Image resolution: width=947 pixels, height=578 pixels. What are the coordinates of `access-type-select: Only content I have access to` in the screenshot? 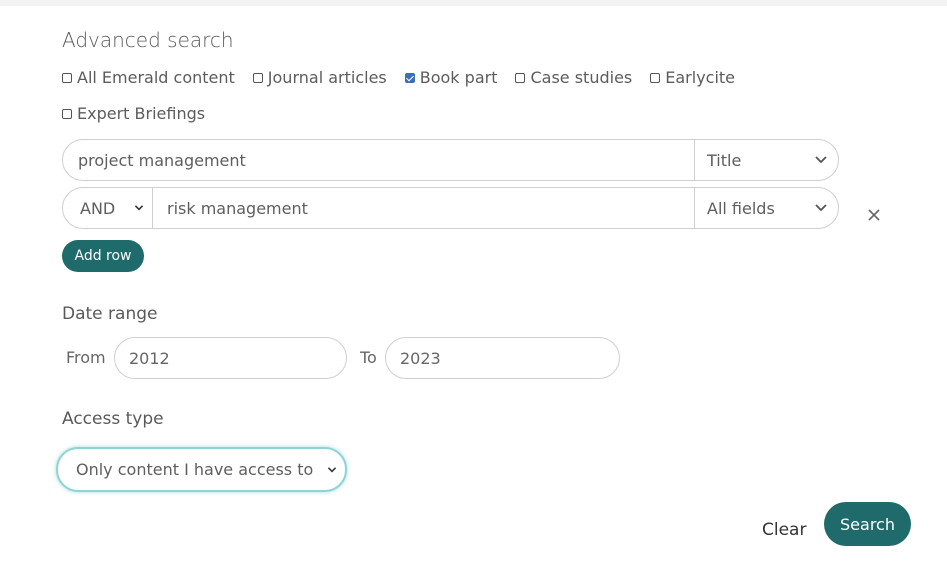 It's located at (201, 469).